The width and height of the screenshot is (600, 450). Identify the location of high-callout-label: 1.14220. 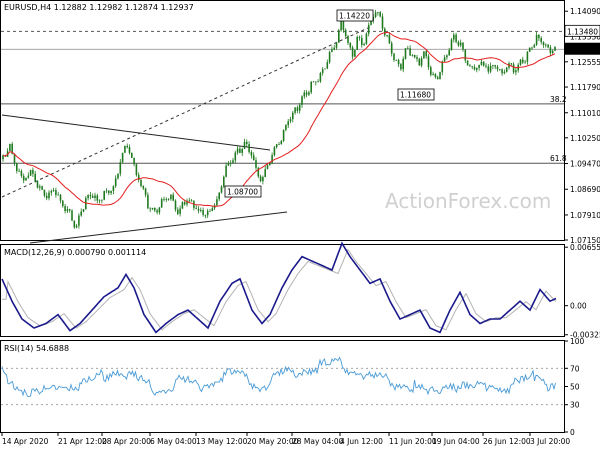
(354, 16).